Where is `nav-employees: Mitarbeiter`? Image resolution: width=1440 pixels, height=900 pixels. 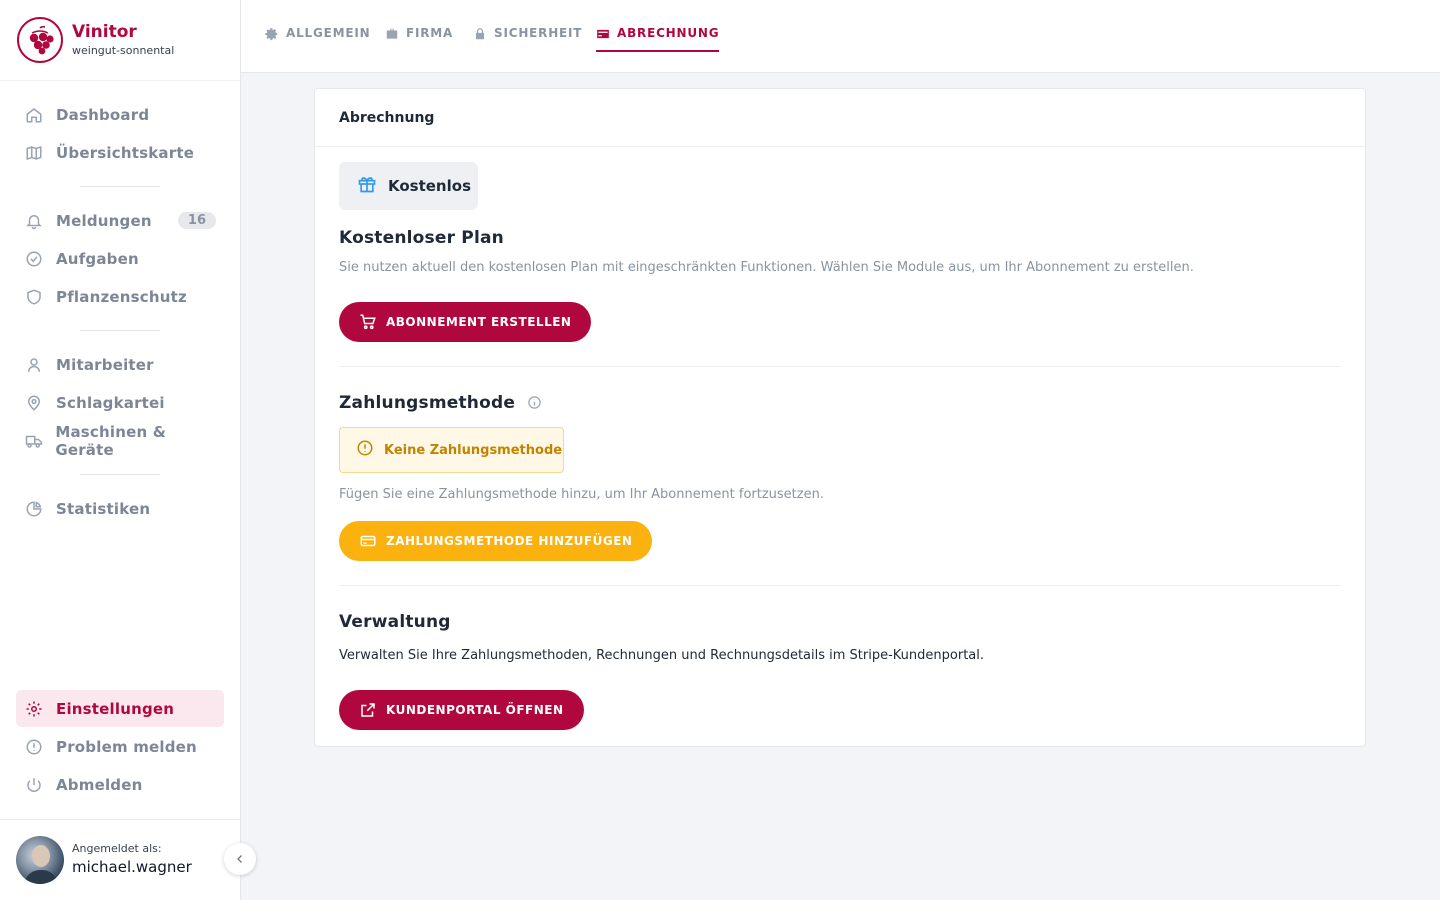
nav-employees: Mitarbeiter is located at coordinates (120, 364).